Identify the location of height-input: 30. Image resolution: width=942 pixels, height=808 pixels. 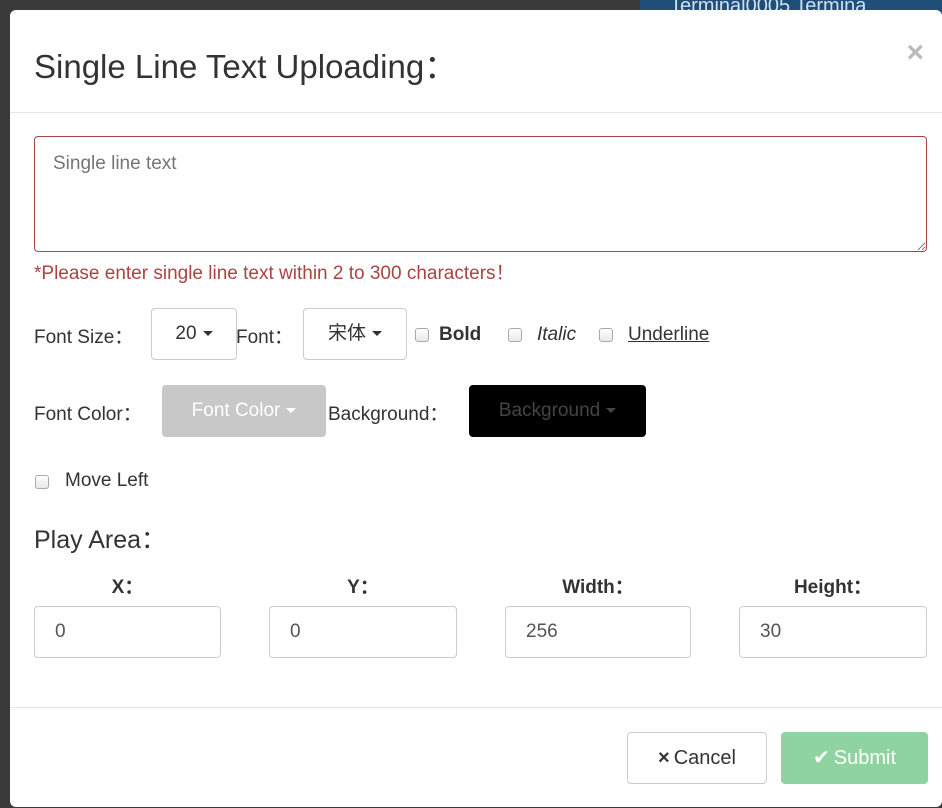
(833, 632).